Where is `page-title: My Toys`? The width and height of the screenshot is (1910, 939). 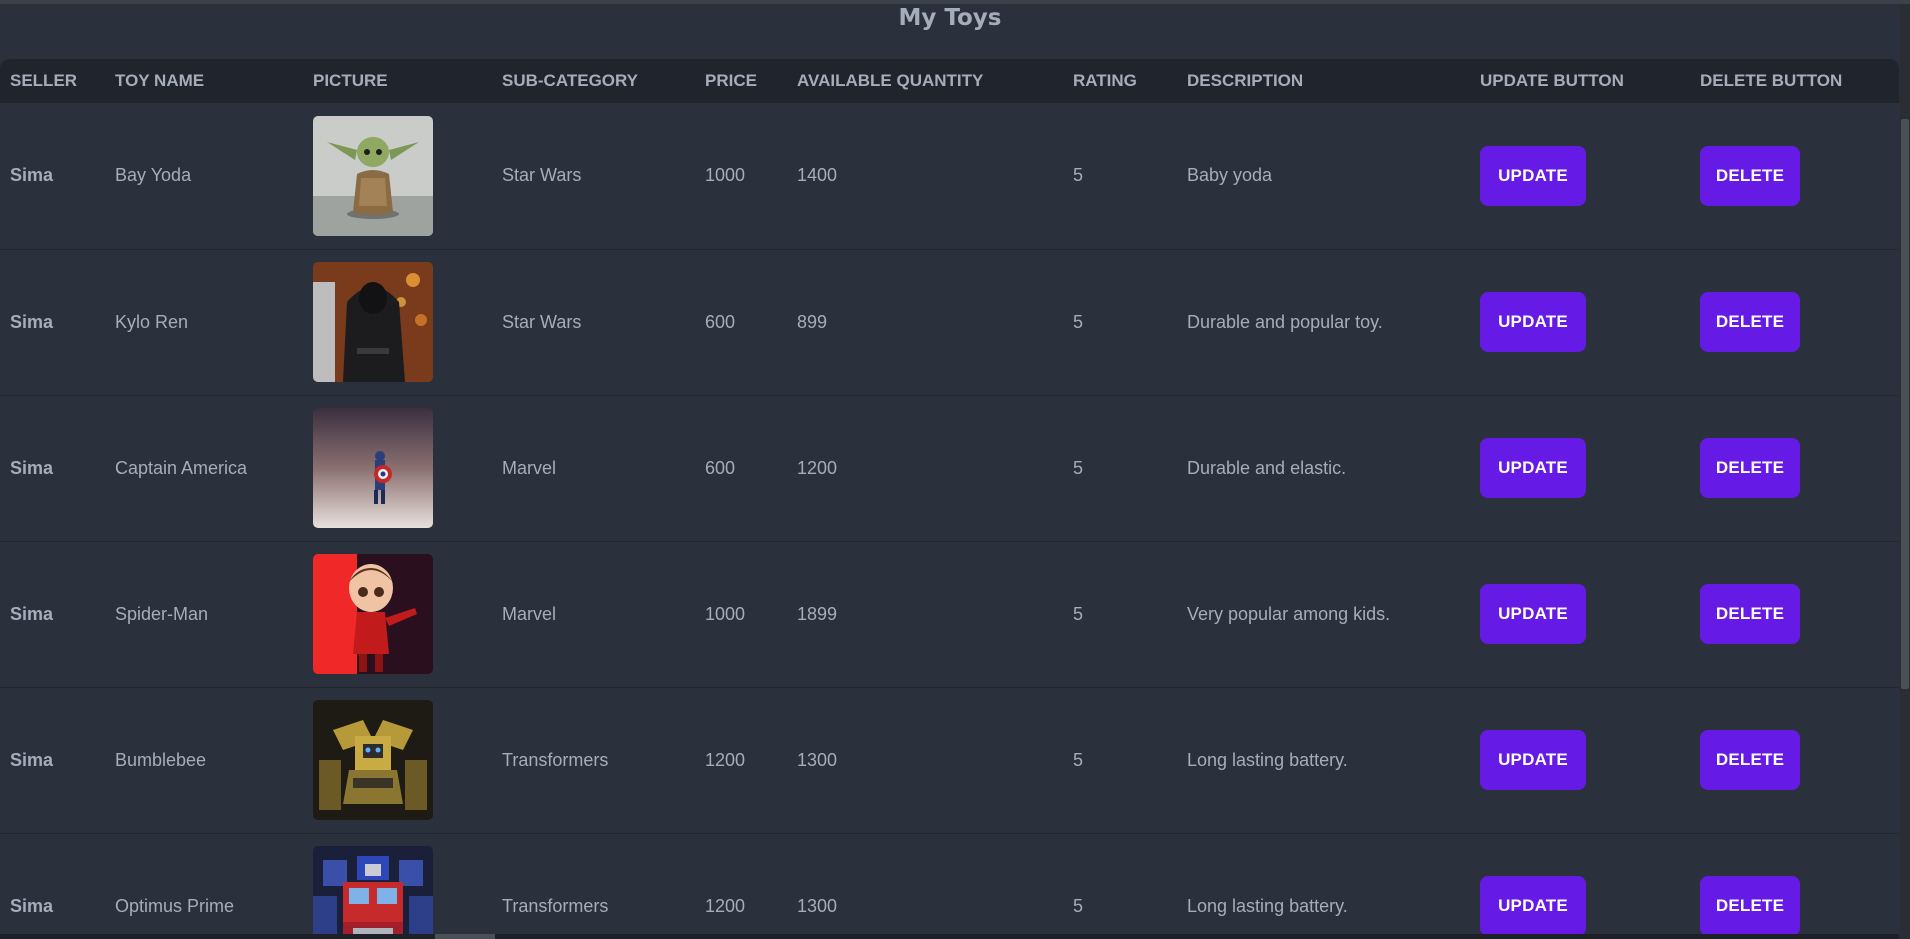
page-title: My Toys is located at coordinates (950, 18).